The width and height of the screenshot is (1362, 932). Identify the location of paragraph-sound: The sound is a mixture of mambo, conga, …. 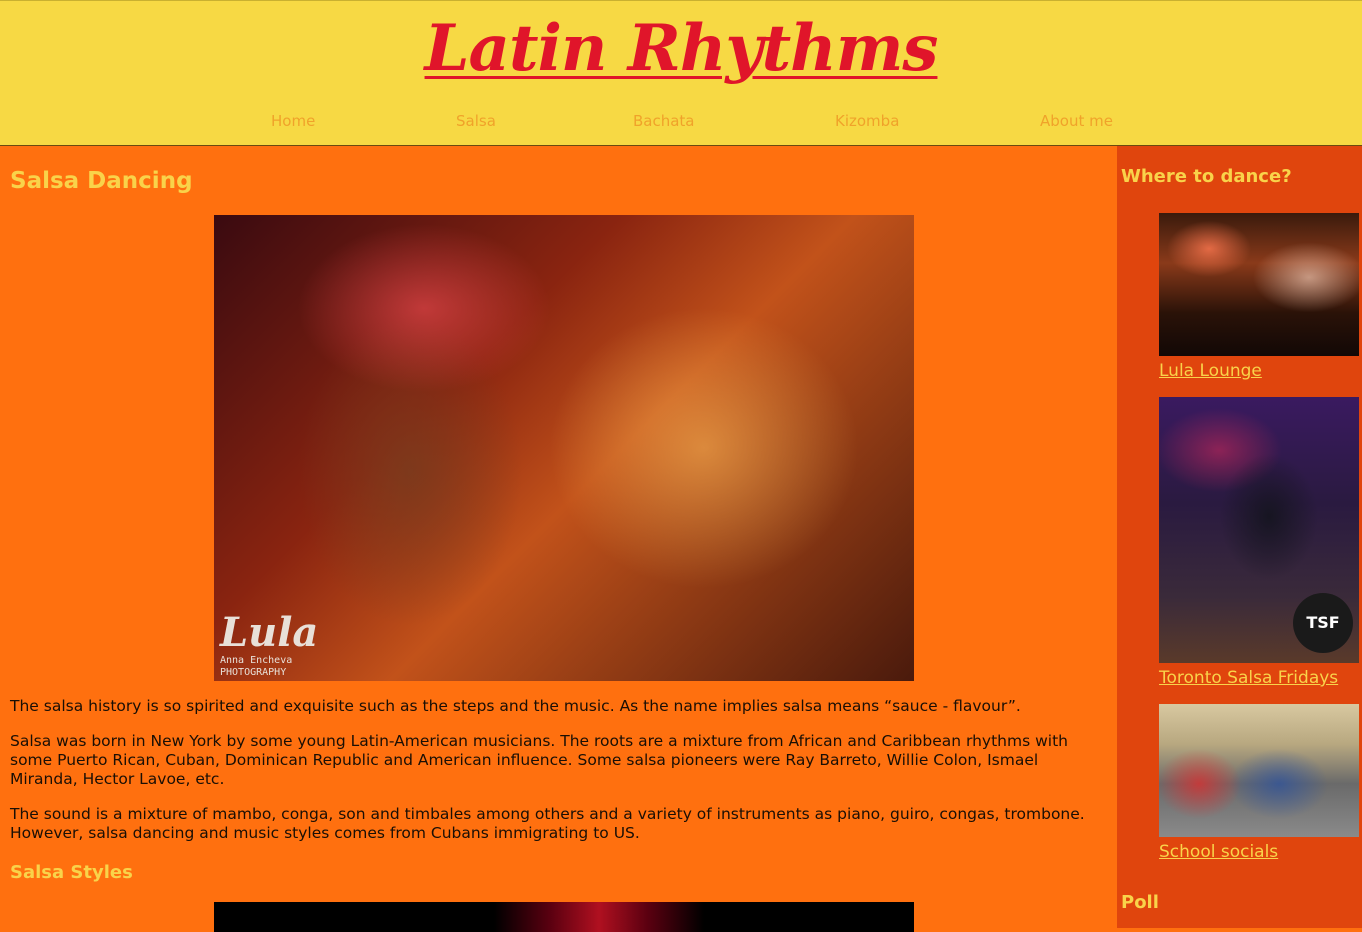
(547, 823).